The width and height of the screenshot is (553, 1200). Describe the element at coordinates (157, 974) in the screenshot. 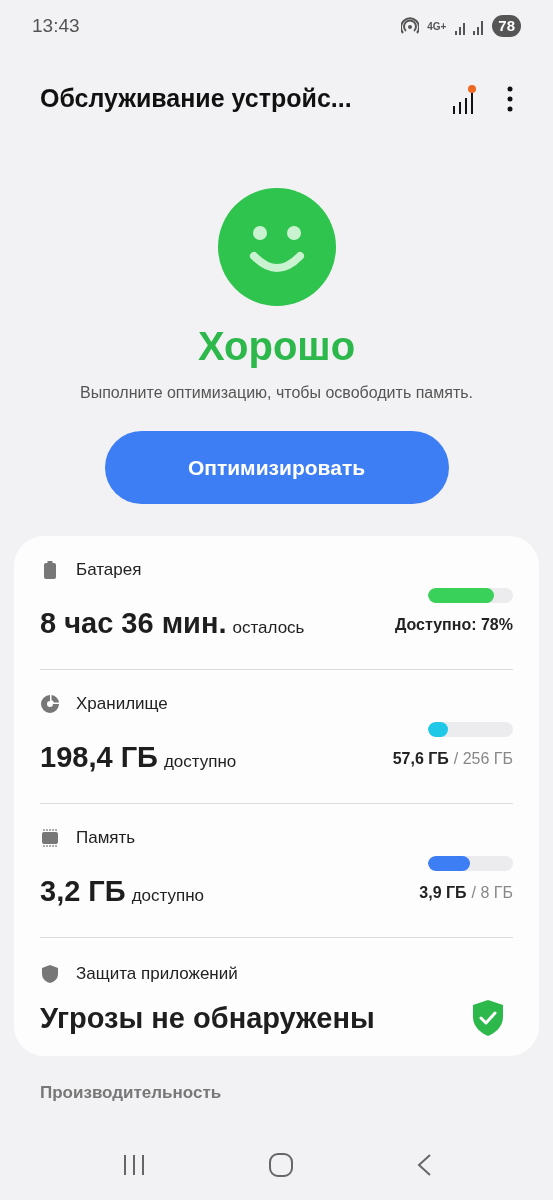

I see `item-label: Защита приложений` at that location.